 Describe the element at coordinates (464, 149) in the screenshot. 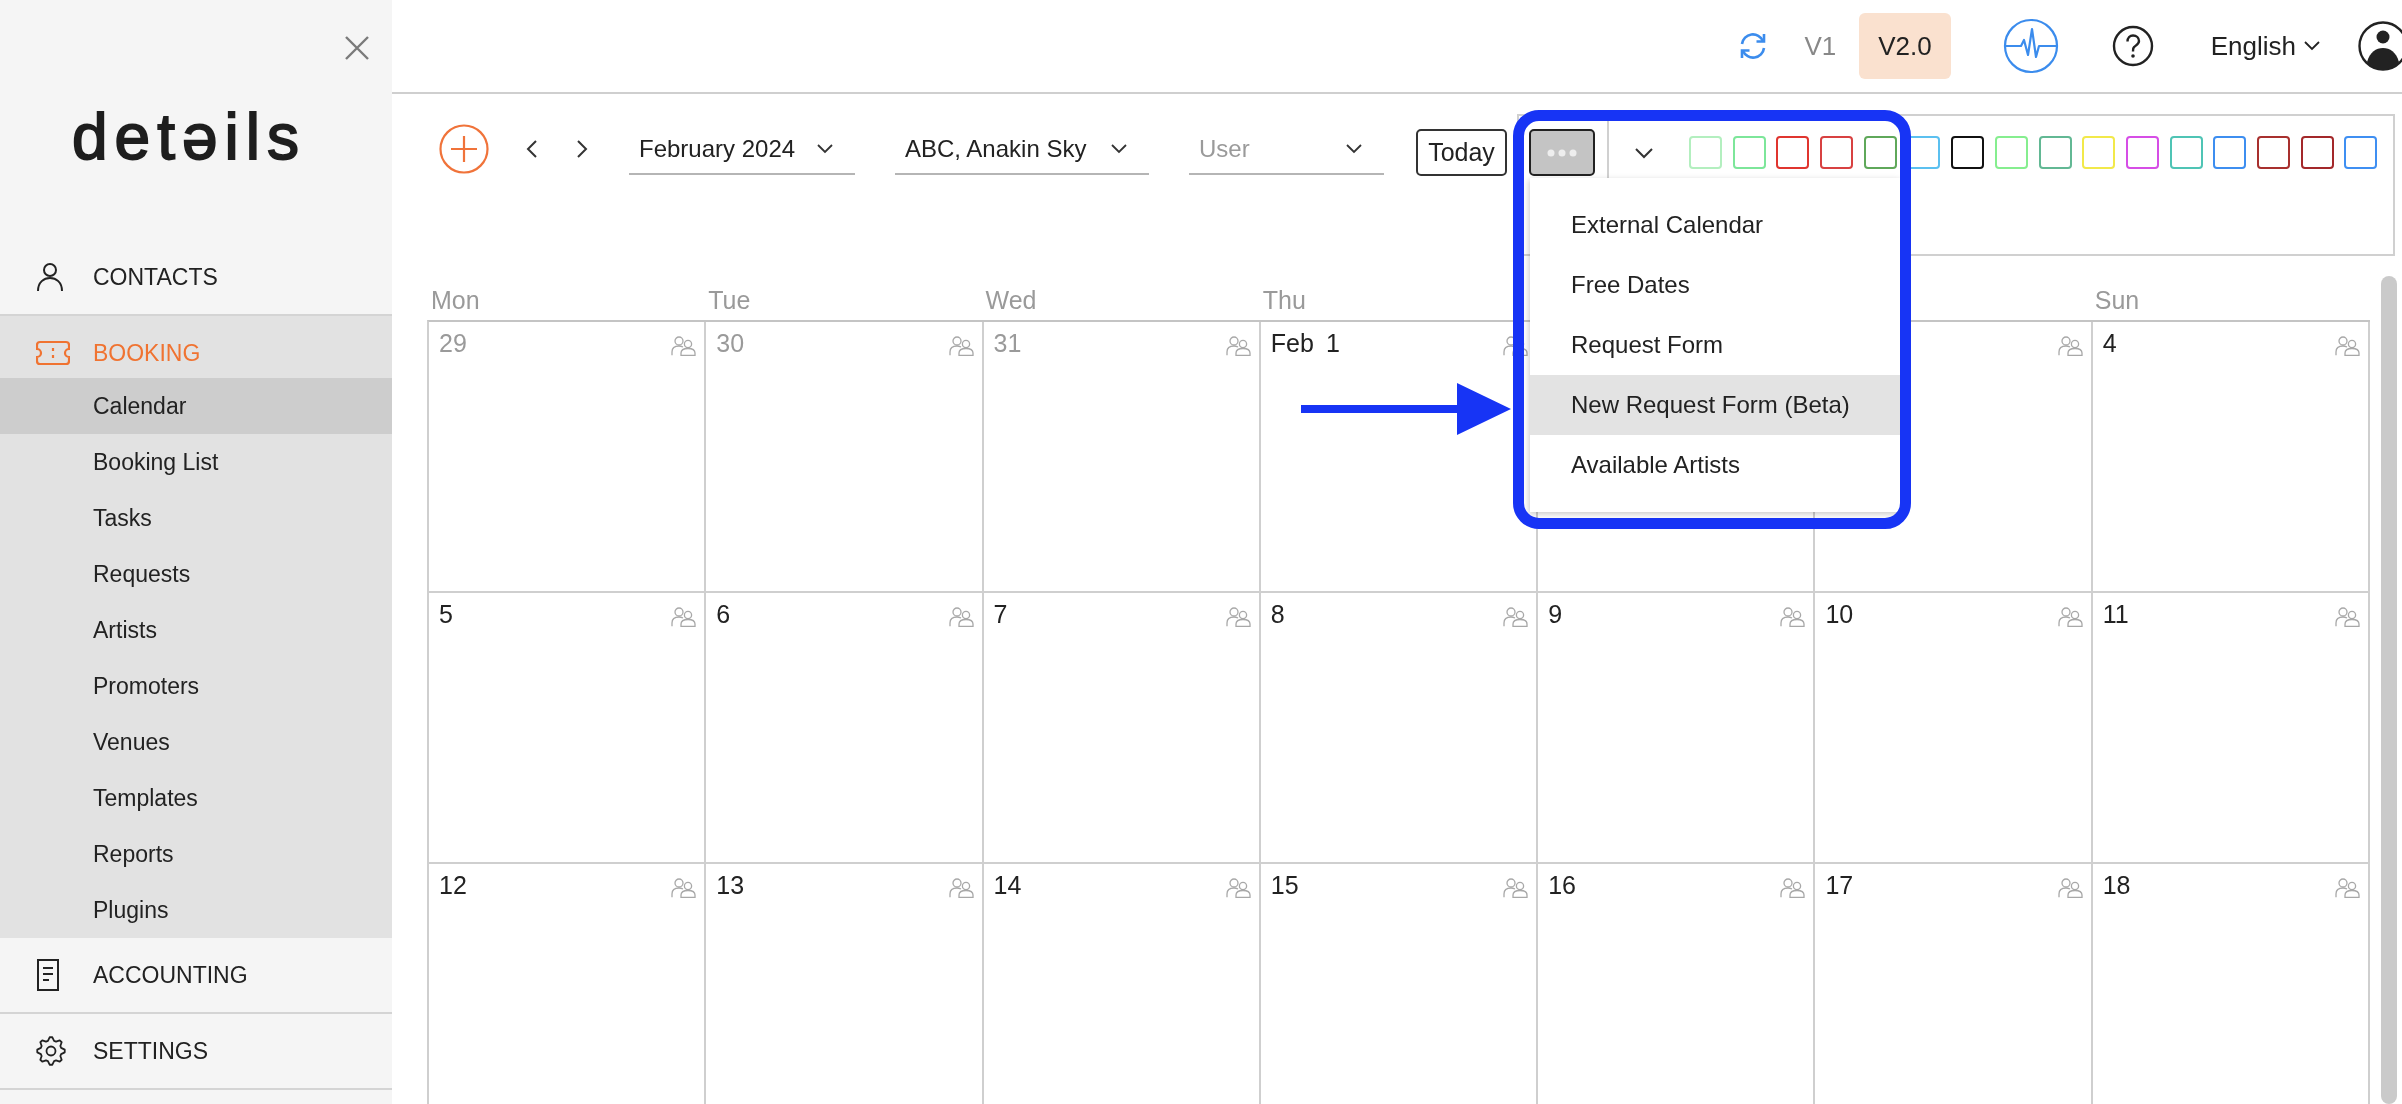

I see `add-icon` at that location.